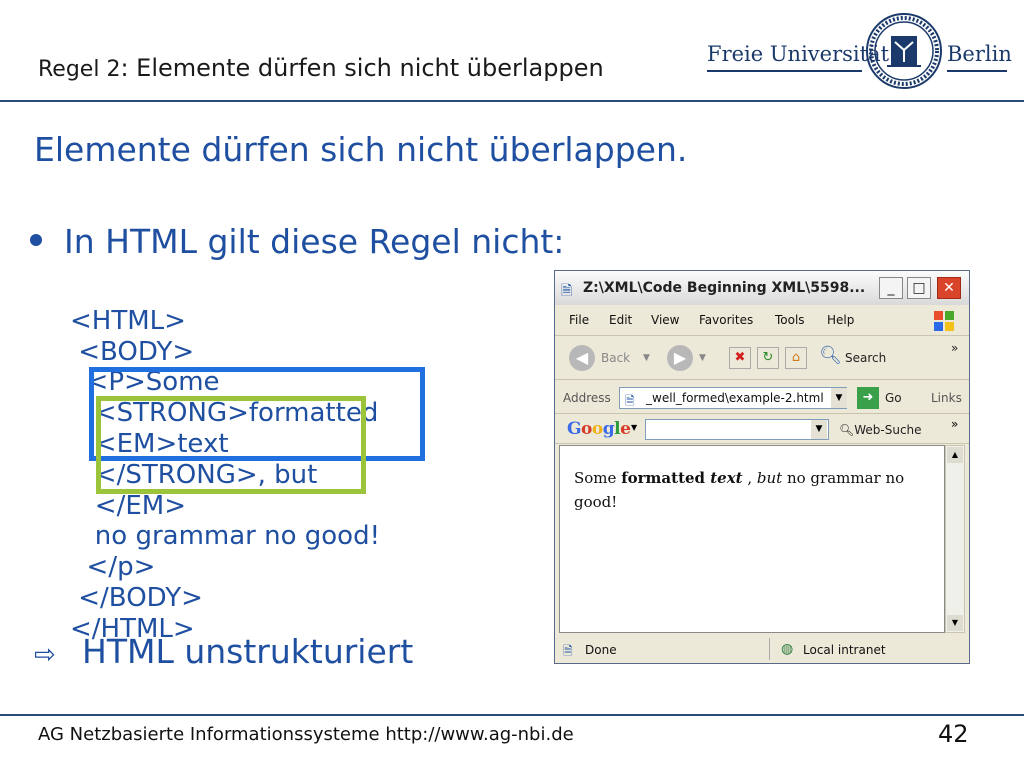  What do you see at coordinates (128, 505) in the screenshot?
I see `code-line: </EM>` at bounding box center [128, 505].